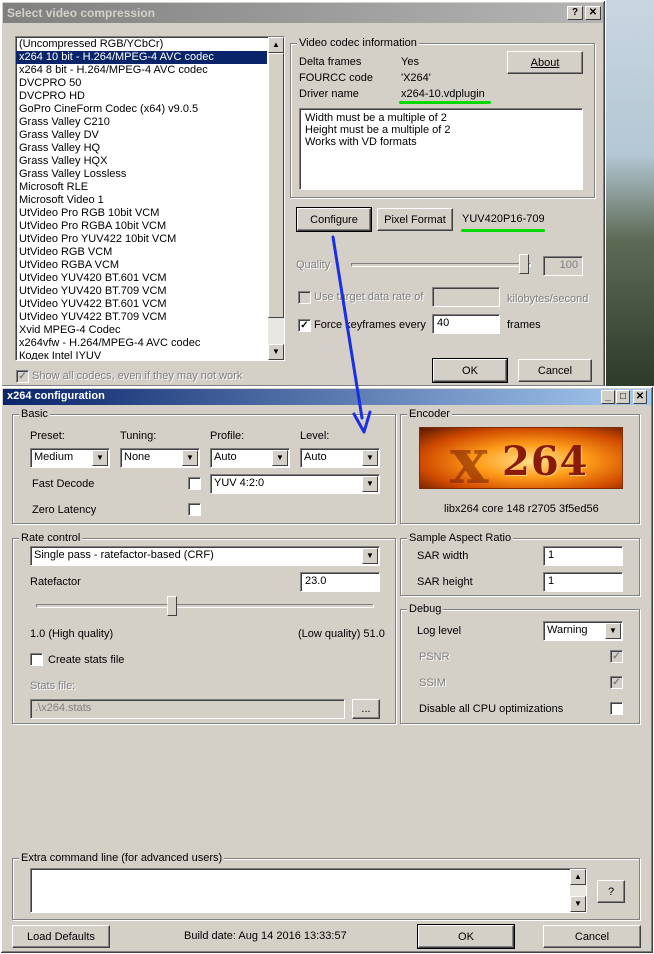  I want to click on codec-list-item: DVCPRO 50, so click(141, 83).